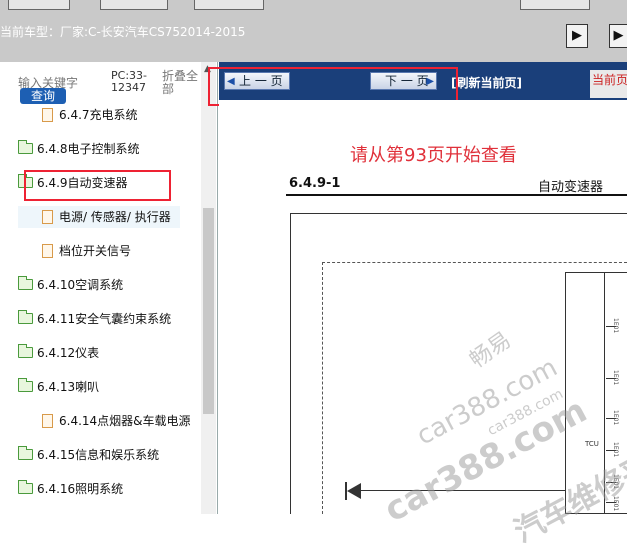 This screenshot has width=627, height=551. What do you see at coordinates (30, 32) in the screenshot?
I see `car-model-label: 当前车型：` at bounding box center [30, 32].